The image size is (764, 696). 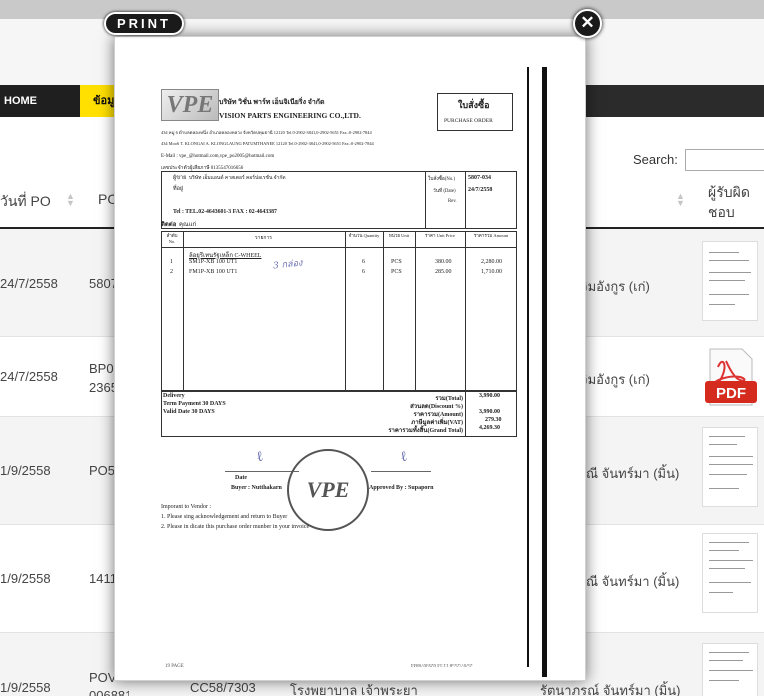 I want to click on cell-po: BP0 2365, so click(x=102, y=378).